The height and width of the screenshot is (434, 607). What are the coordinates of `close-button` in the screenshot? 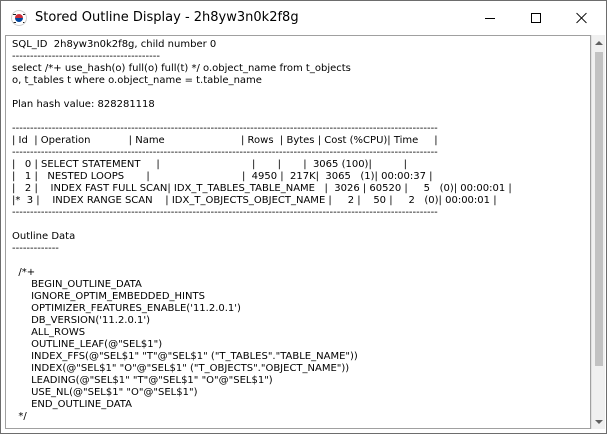 It's located at (582, 18).